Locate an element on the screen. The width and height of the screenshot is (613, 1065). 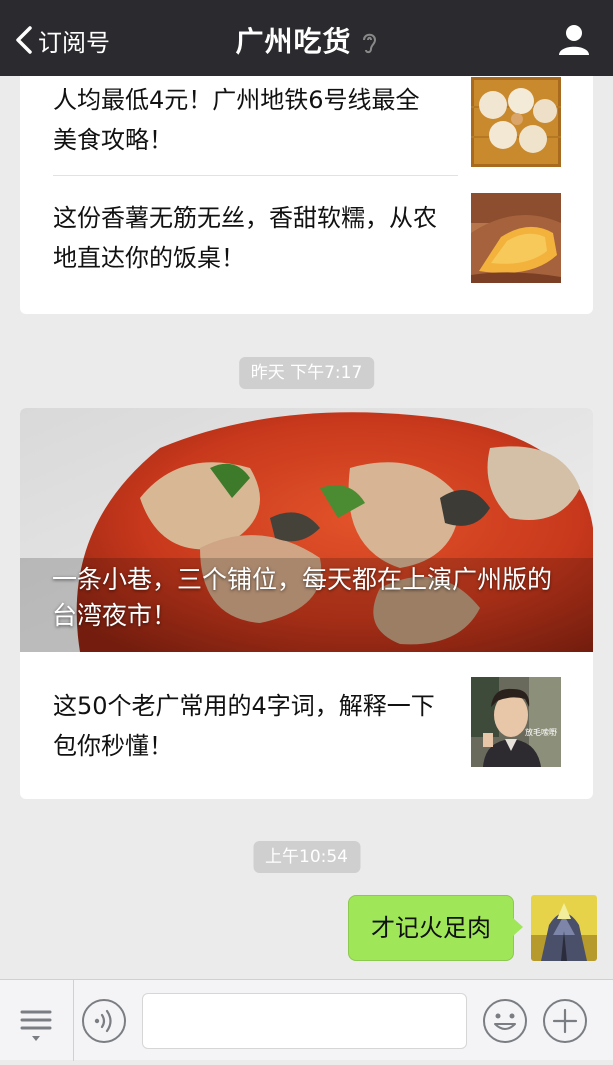
timestamp: 昨天 下午7:17 is located at coordinates (306, 373).